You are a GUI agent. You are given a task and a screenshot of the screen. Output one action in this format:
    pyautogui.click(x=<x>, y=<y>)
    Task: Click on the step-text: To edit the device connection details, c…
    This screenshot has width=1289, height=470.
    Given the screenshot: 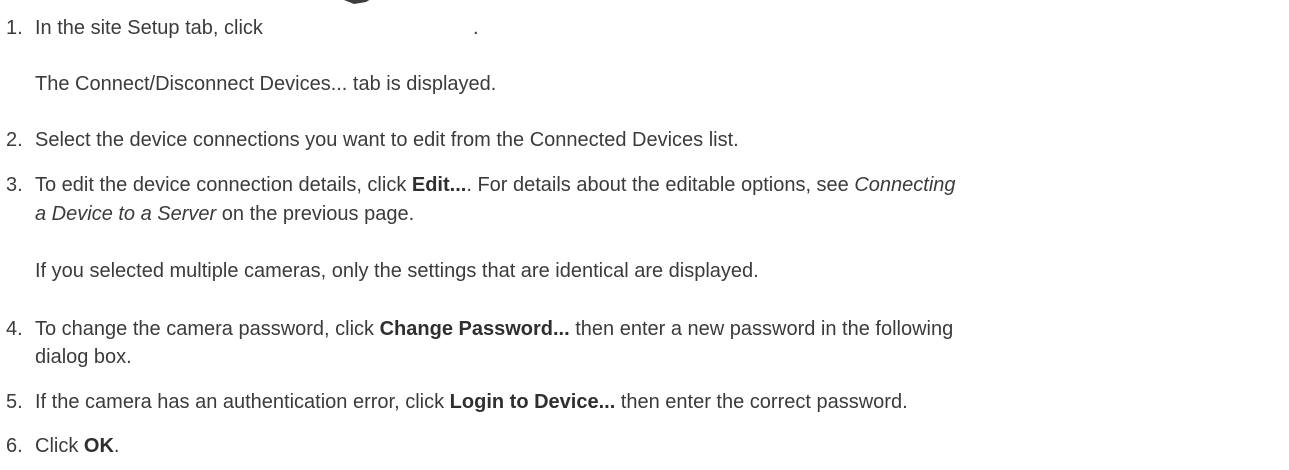 What is the action you would take?
    pyautogui.click(x=495, y=185)
    